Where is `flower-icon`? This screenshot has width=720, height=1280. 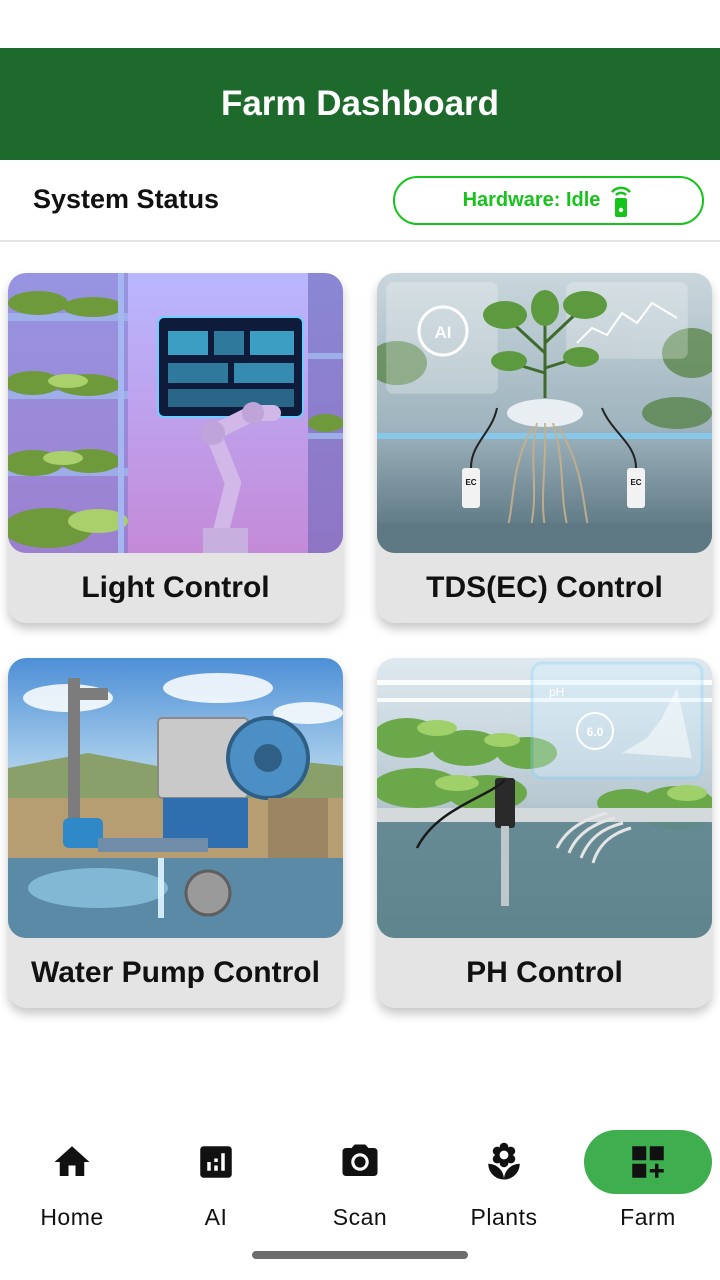 flower-icon is located at coordinates (504, 1161).